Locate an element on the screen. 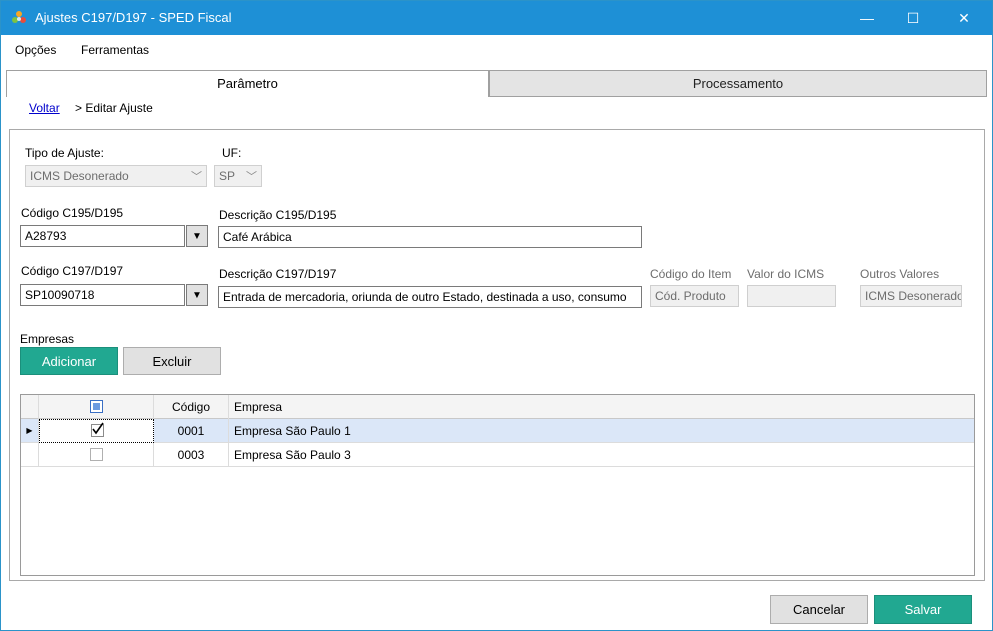 This screenshot has height=631, width=993. row-empresa: Empresa São Paulo 3 is located at coordinates (292, 455).